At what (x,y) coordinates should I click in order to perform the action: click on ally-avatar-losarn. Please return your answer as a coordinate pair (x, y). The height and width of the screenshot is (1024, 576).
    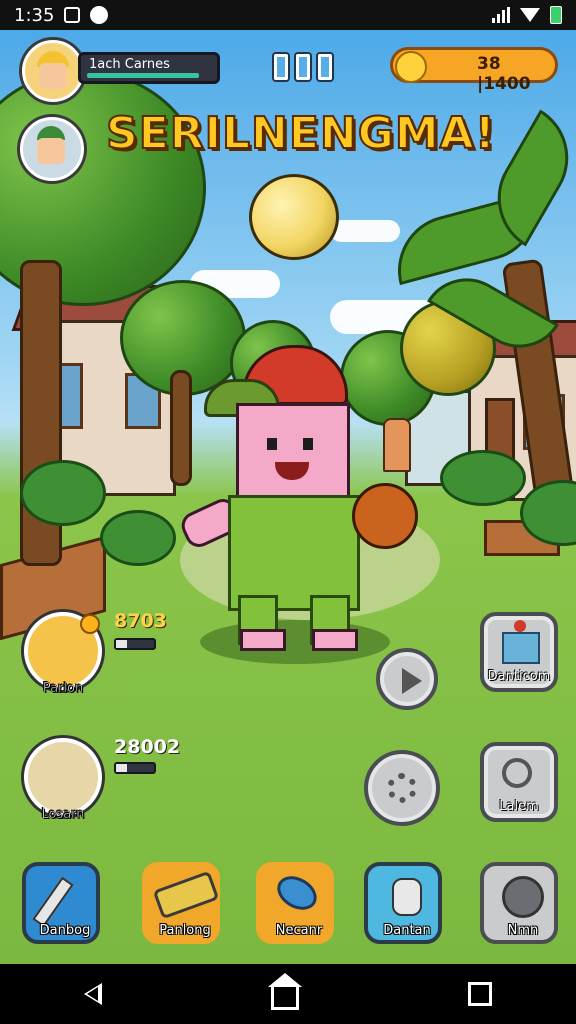
    Looking at the image, I should click on (63, 777).